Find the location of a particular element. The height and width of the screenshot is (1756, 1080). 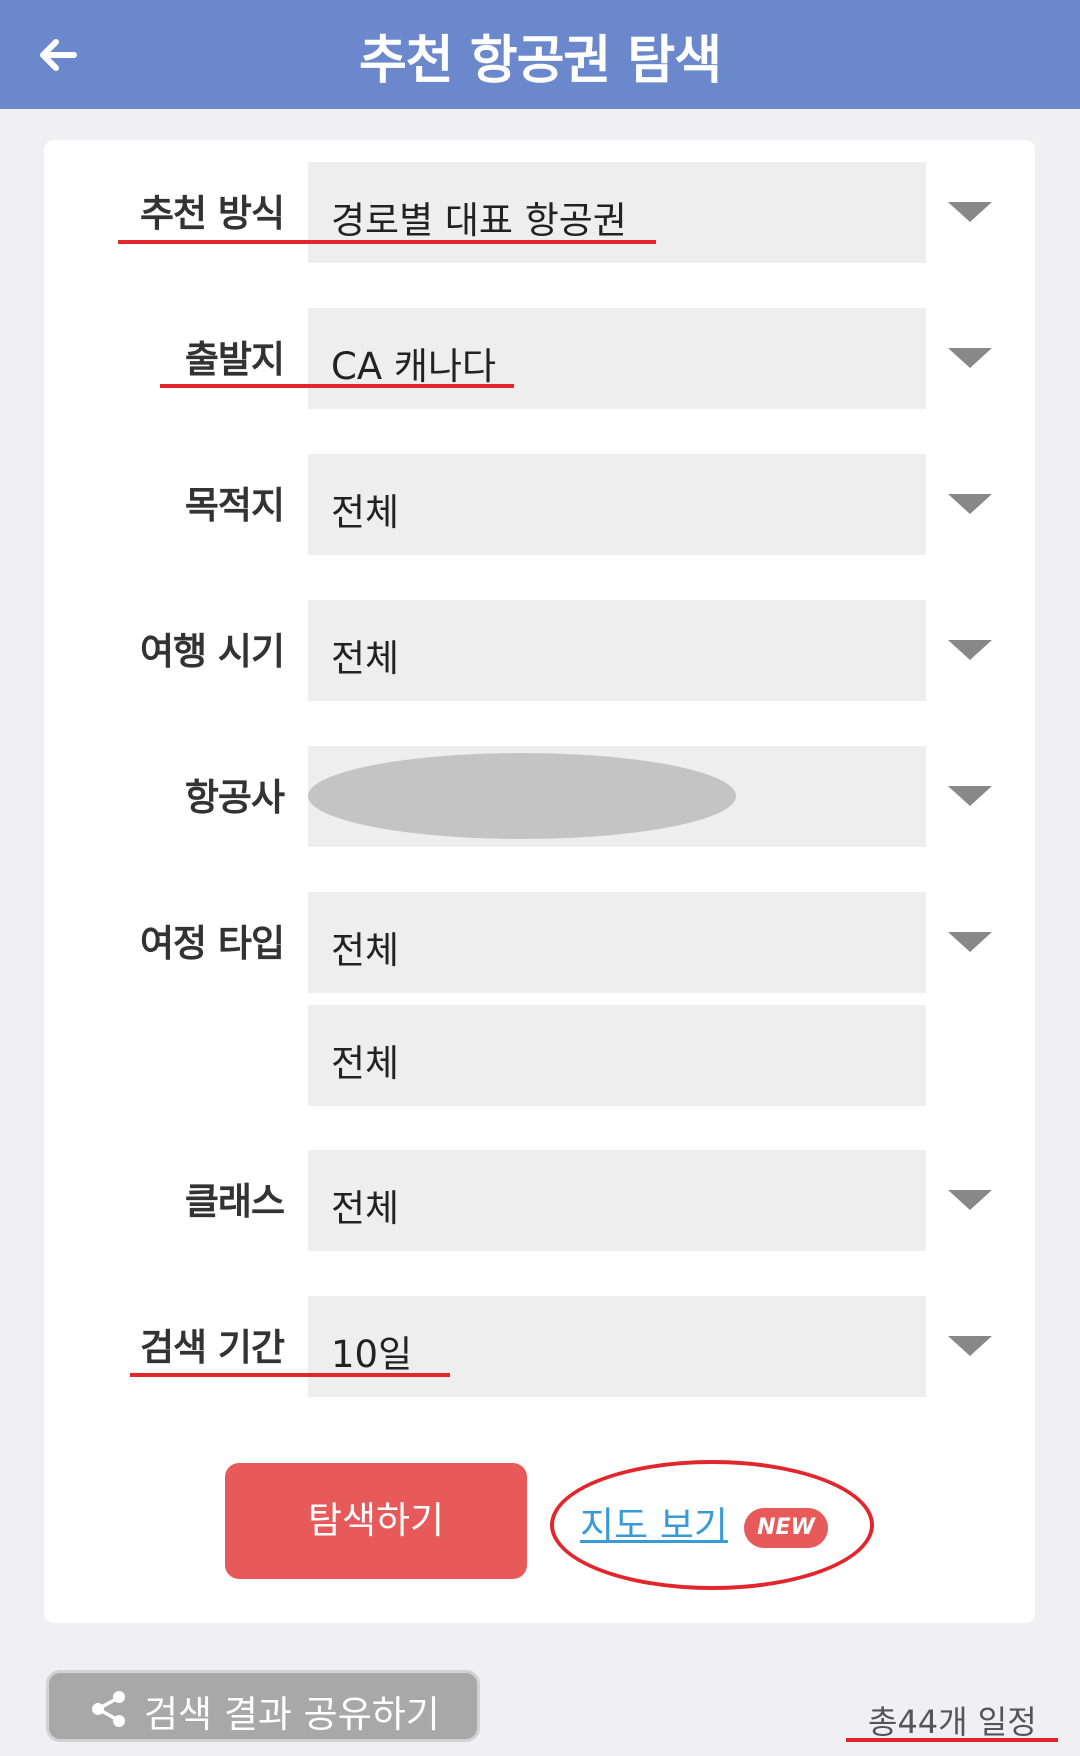

travel-period-select: 전체 is located at coordinates (617, 650).